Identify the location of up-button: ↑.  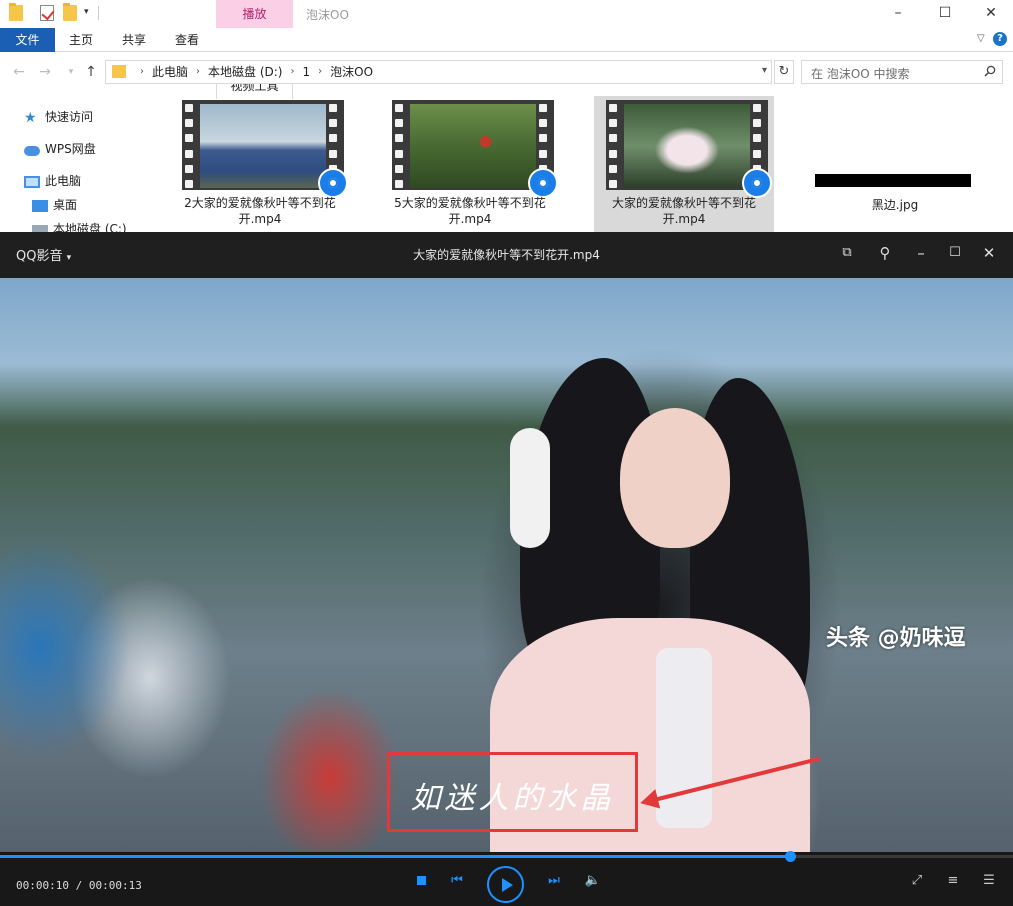
(91, 72).